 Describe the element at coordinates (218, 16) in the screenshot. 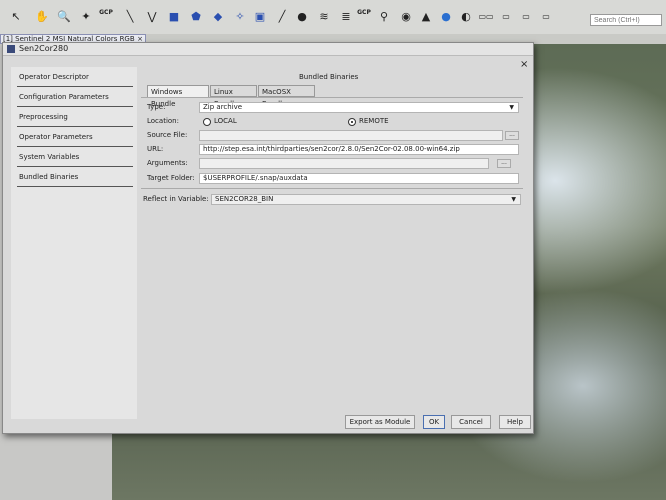

I see `ellipse-tool-icon: ◆` at that location.